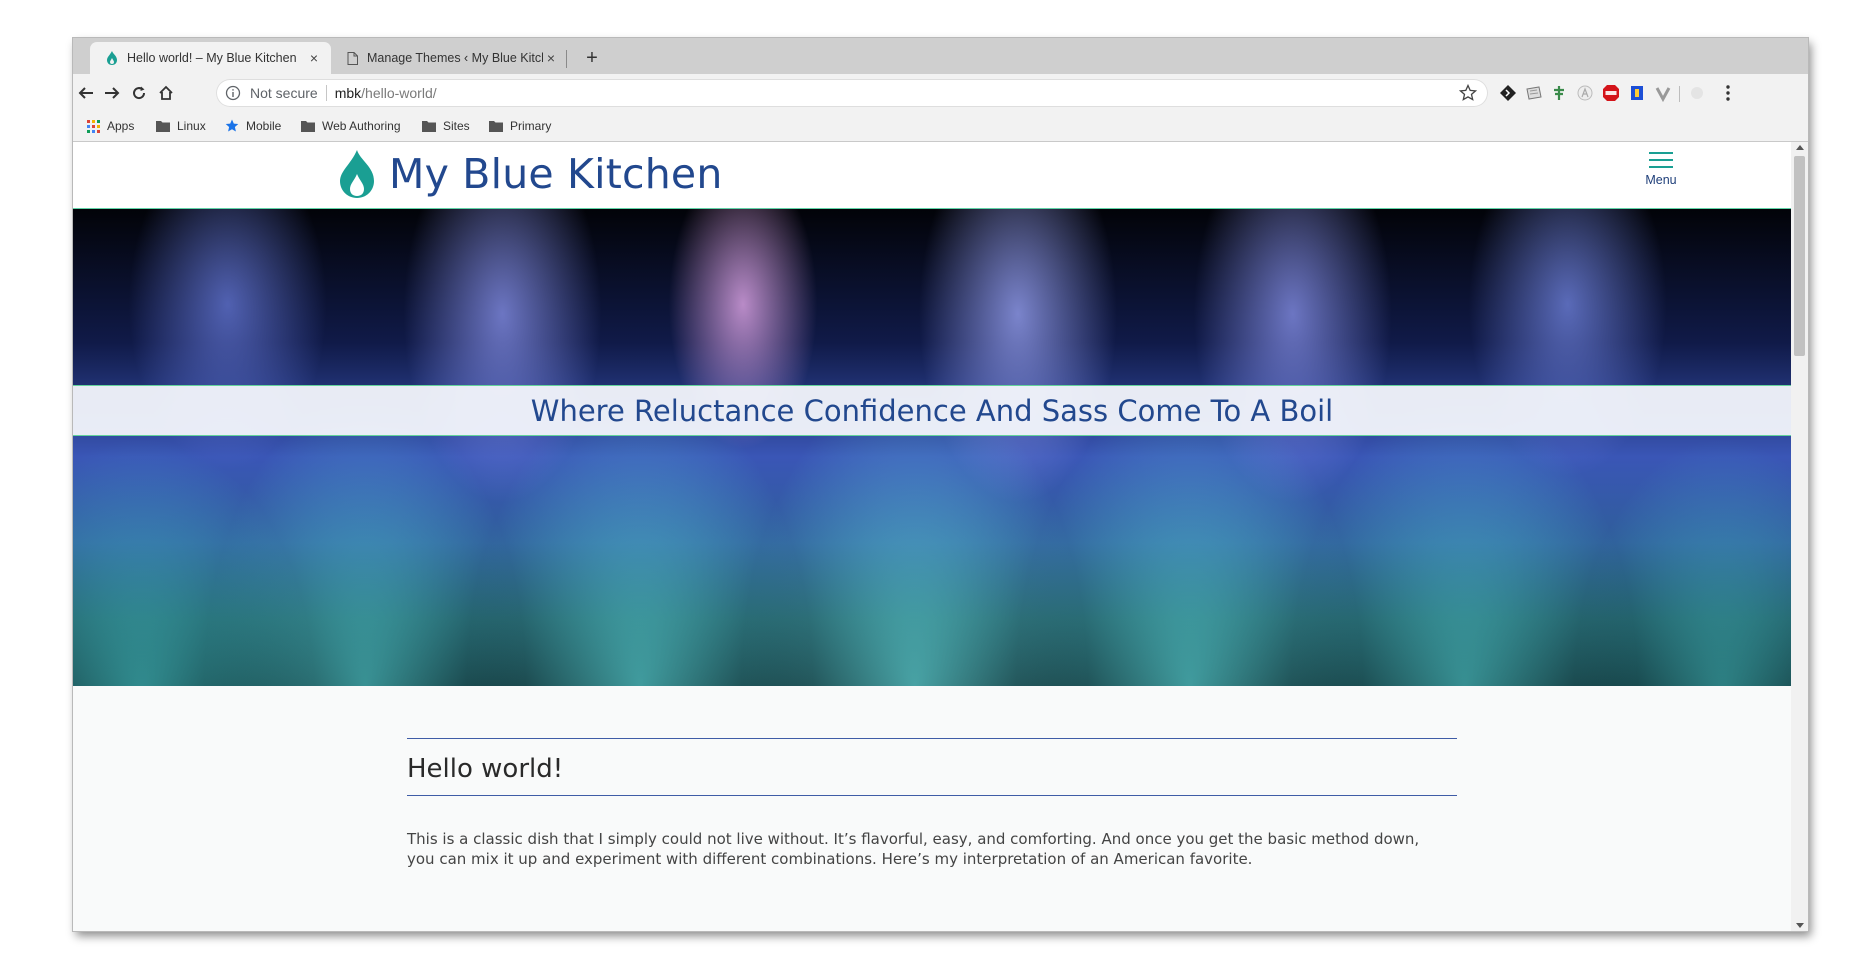 The height and width of the screenshot is (959, 1862). What do you see at coordinates (348, 93) in the screenshot?
I see `url-host: mbk` at bounding box center [348, 93].